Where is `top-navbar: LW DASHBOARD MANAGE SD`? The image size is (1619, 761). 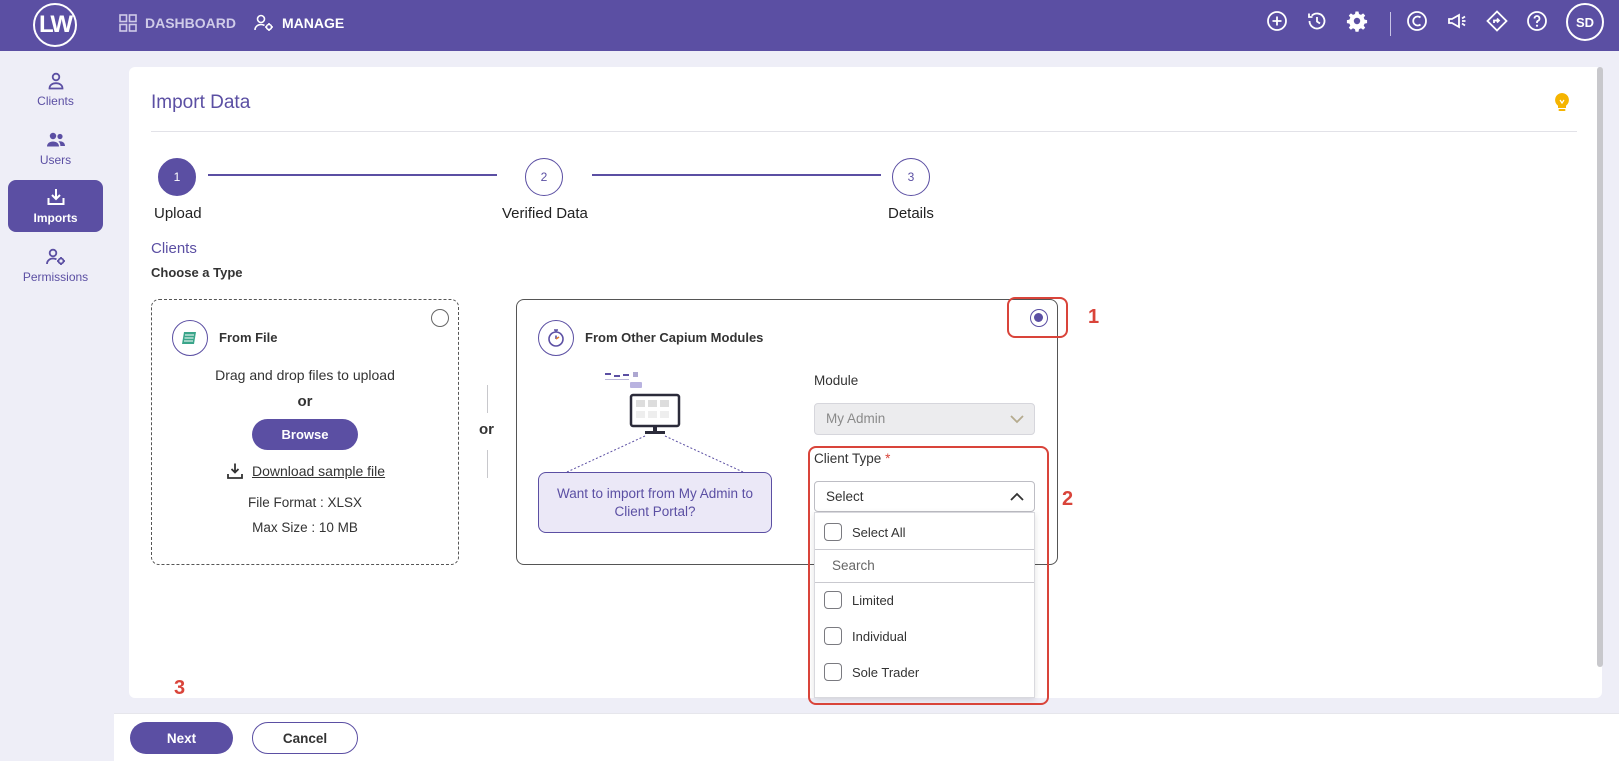 top-navbar: LW DASHBOARD MANAGE SD is located at coordinates (809, 25).